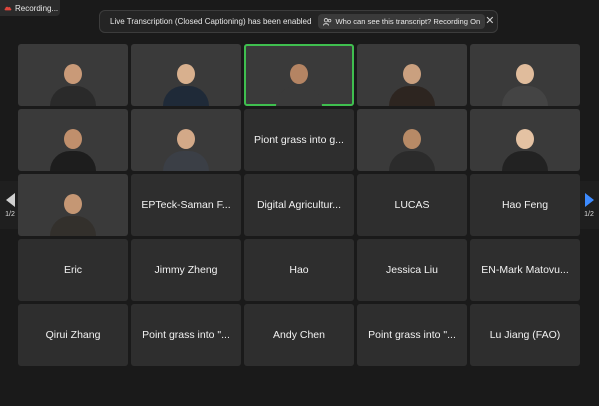  I want to click on participant-name-tile: Hao Feng, so click(525, 205).